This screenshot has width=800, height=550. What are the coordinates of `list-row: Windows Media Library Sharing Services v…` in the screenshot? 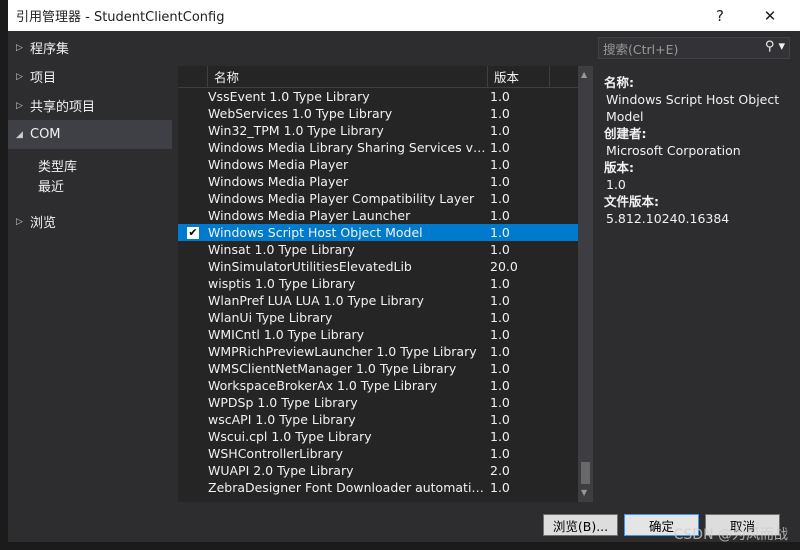 It's located at (385, 147).